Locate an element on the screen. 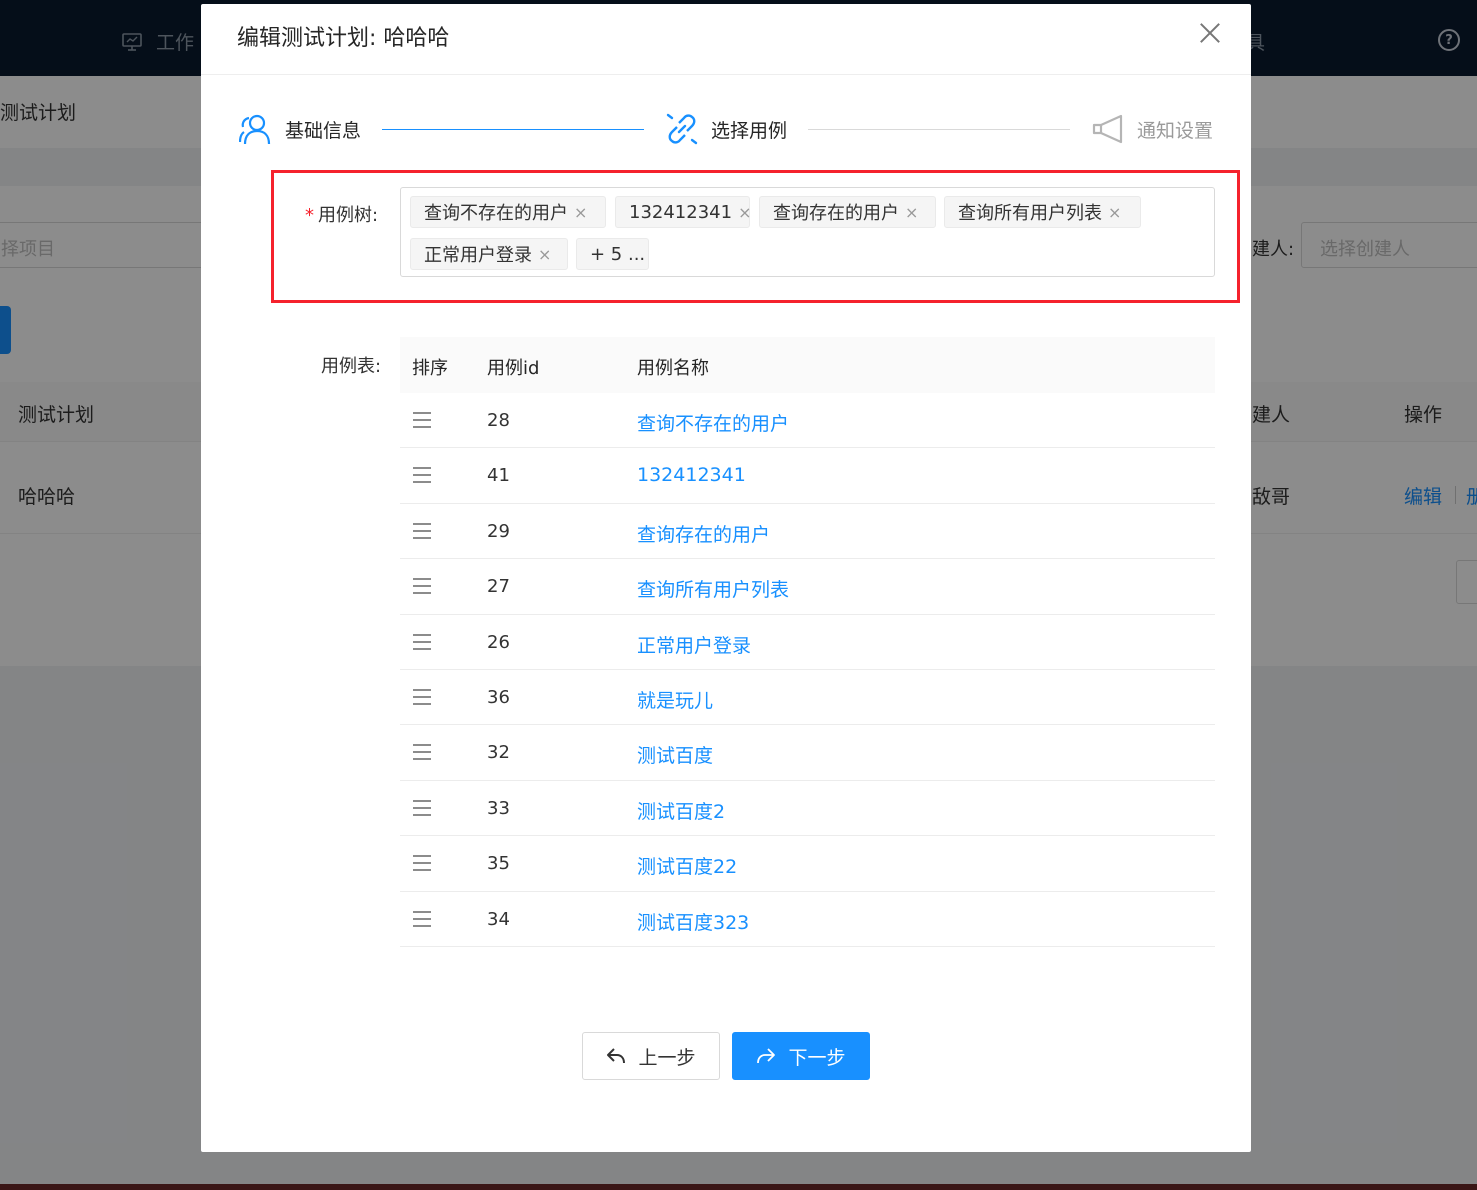  step-label: 通知设置 is located at coordinates (1175, 130).